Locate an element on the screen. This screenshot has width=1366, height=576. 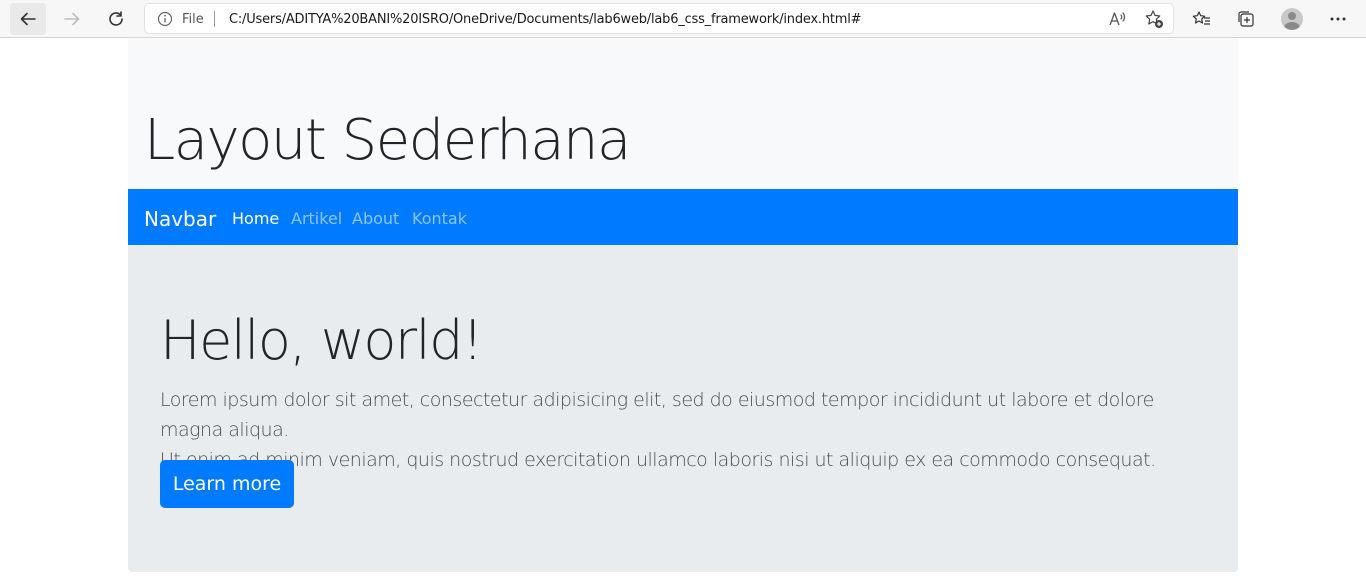
nav-link-artikel: Artikel is located at coordinates (316, 218).